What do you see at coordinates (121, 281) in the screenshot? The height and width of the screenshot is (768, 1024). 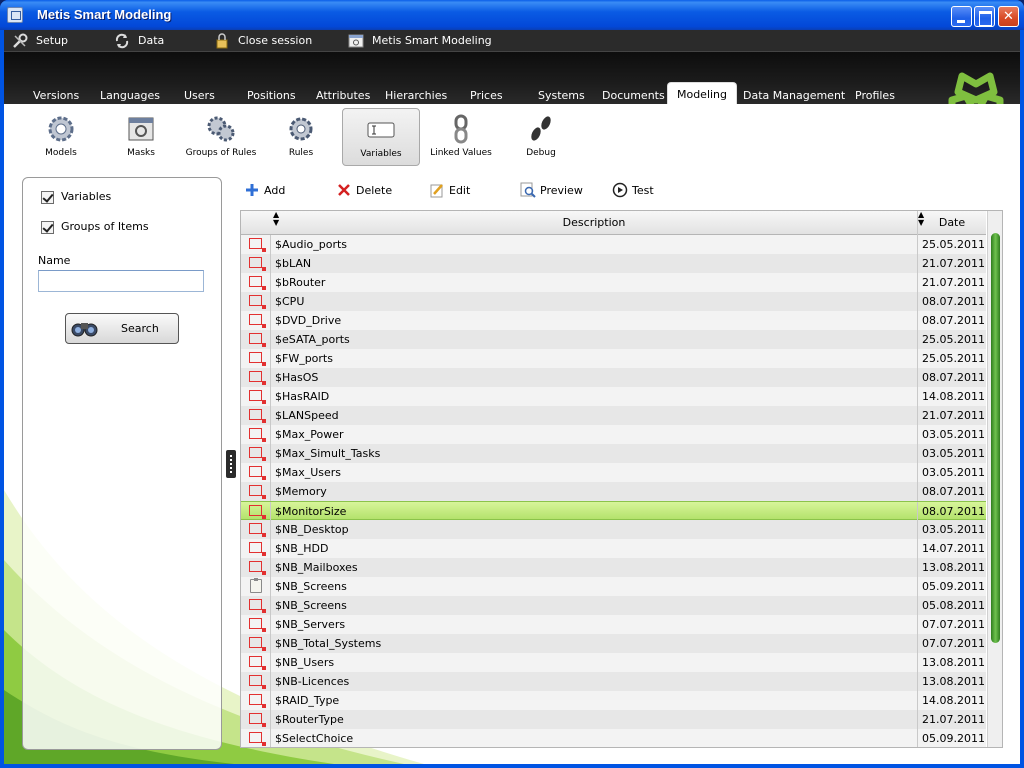 I see `name-input` at bounding box center [121, 281].